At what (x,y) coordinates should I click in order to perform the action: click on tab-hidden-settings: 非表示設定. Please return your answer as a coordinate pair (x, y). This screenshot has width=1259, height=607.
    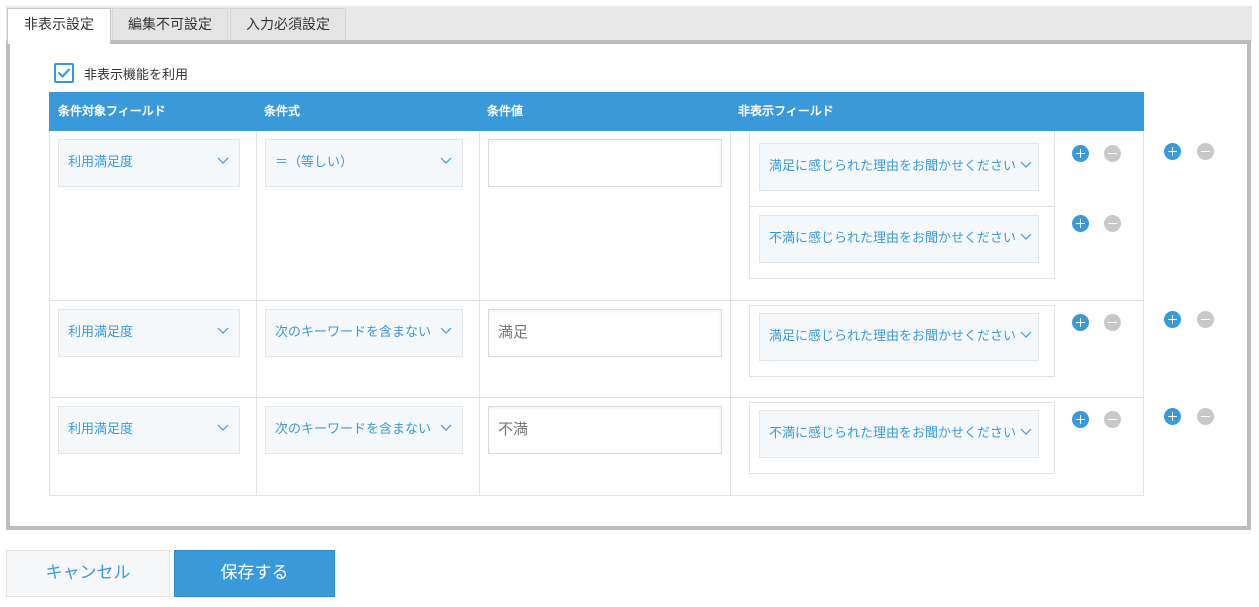
    Looking at the image, I should click on (59, 26).